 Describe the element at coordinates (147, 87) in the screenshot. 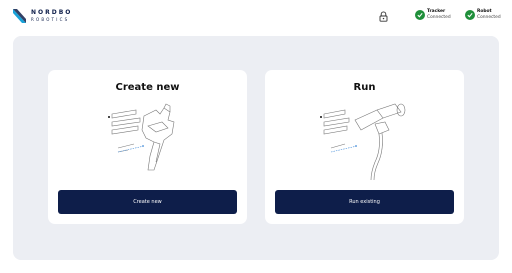

I see `create-new-title: Create new` at that location.